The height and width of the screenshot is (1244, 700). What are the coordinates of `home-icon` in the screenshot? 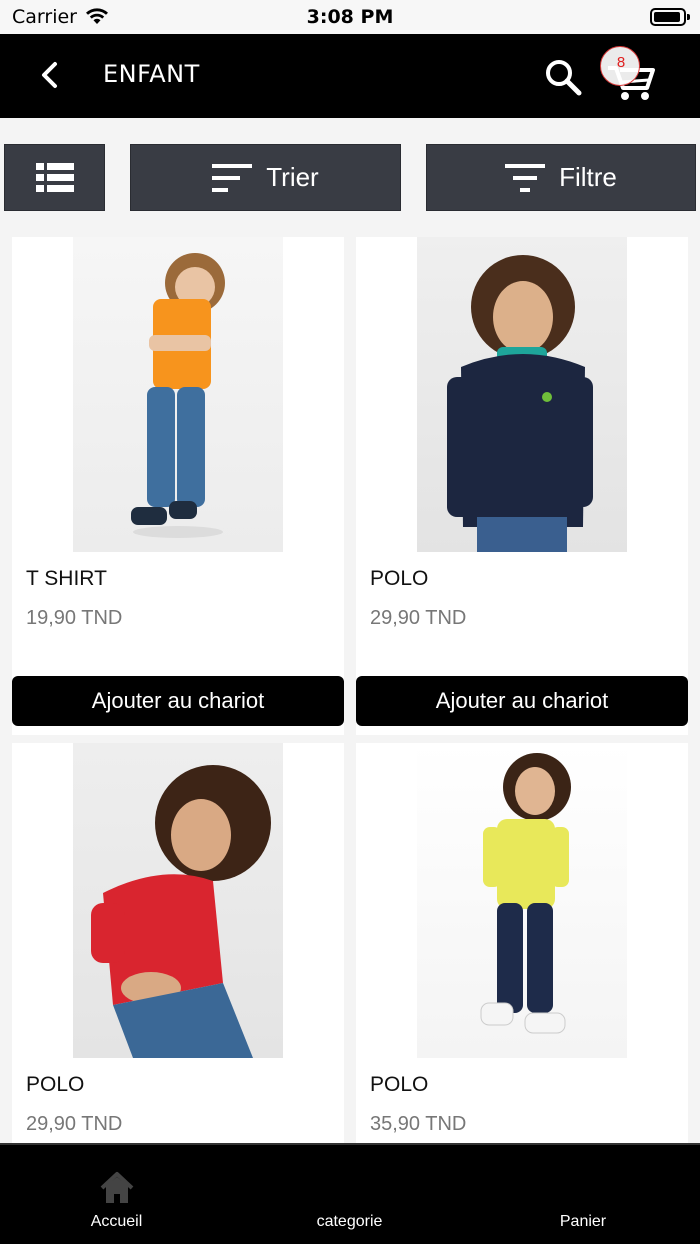 It's located at (116, 1187).